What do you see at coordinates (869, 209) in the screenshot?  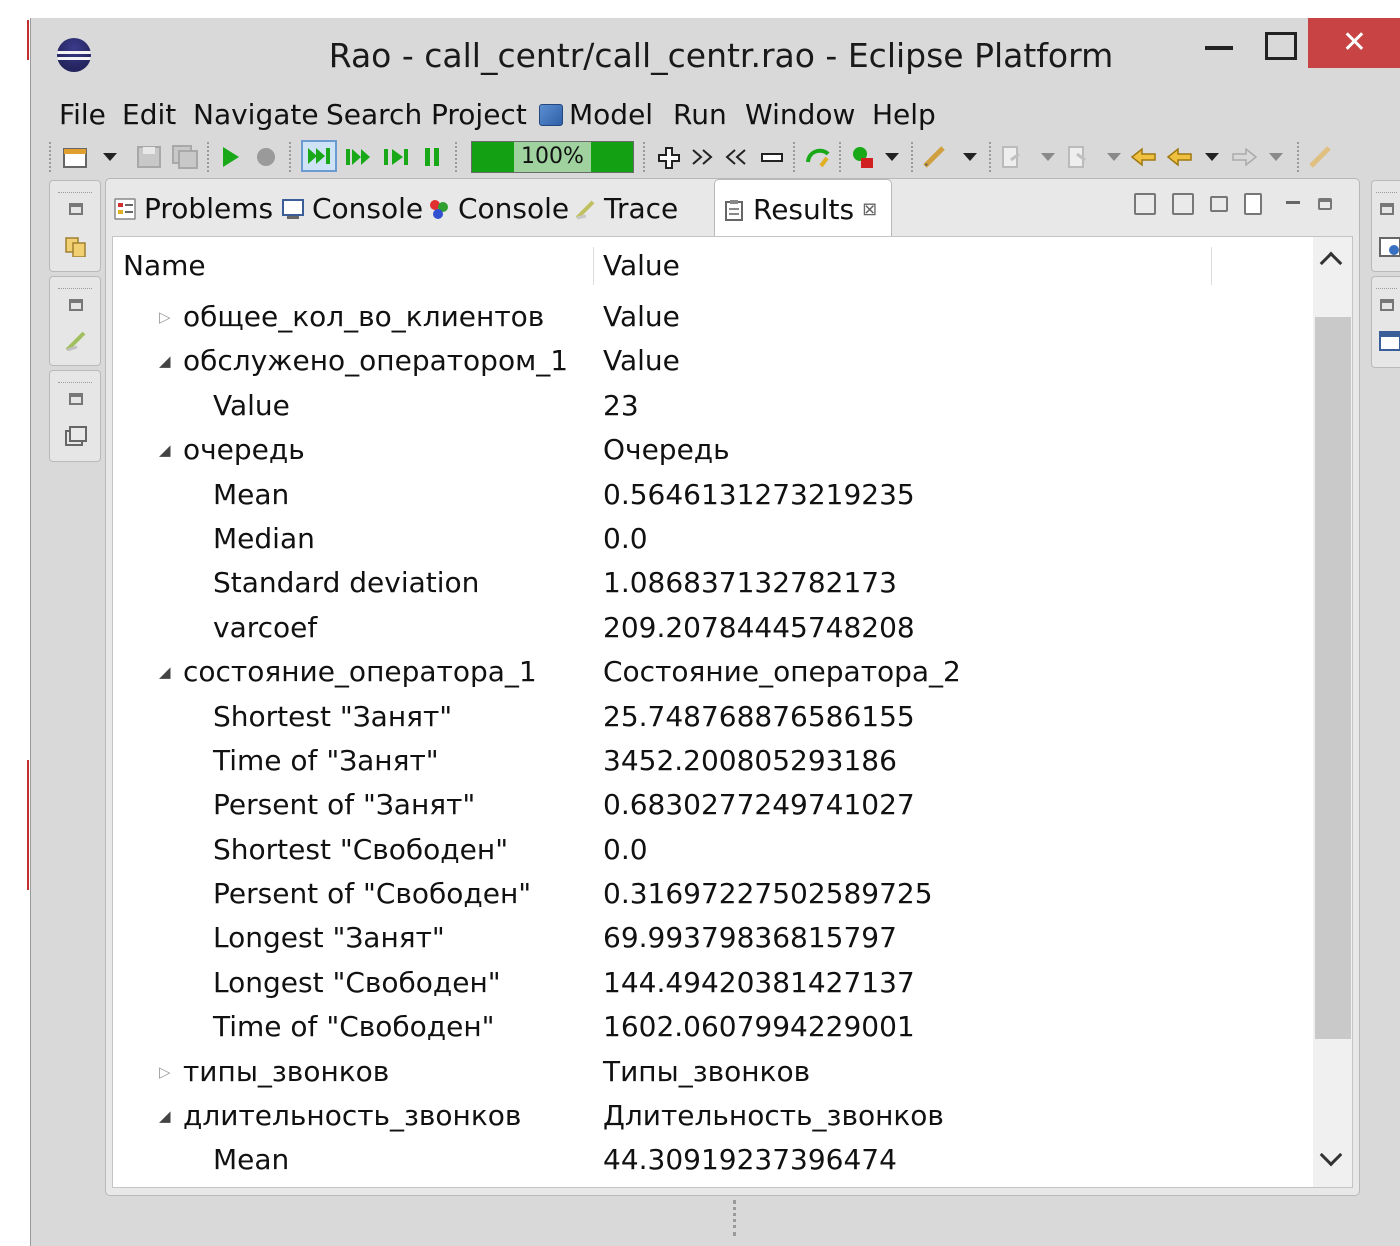 I see `tab-close-icon: ⊠` at bounding box center [869, 209].